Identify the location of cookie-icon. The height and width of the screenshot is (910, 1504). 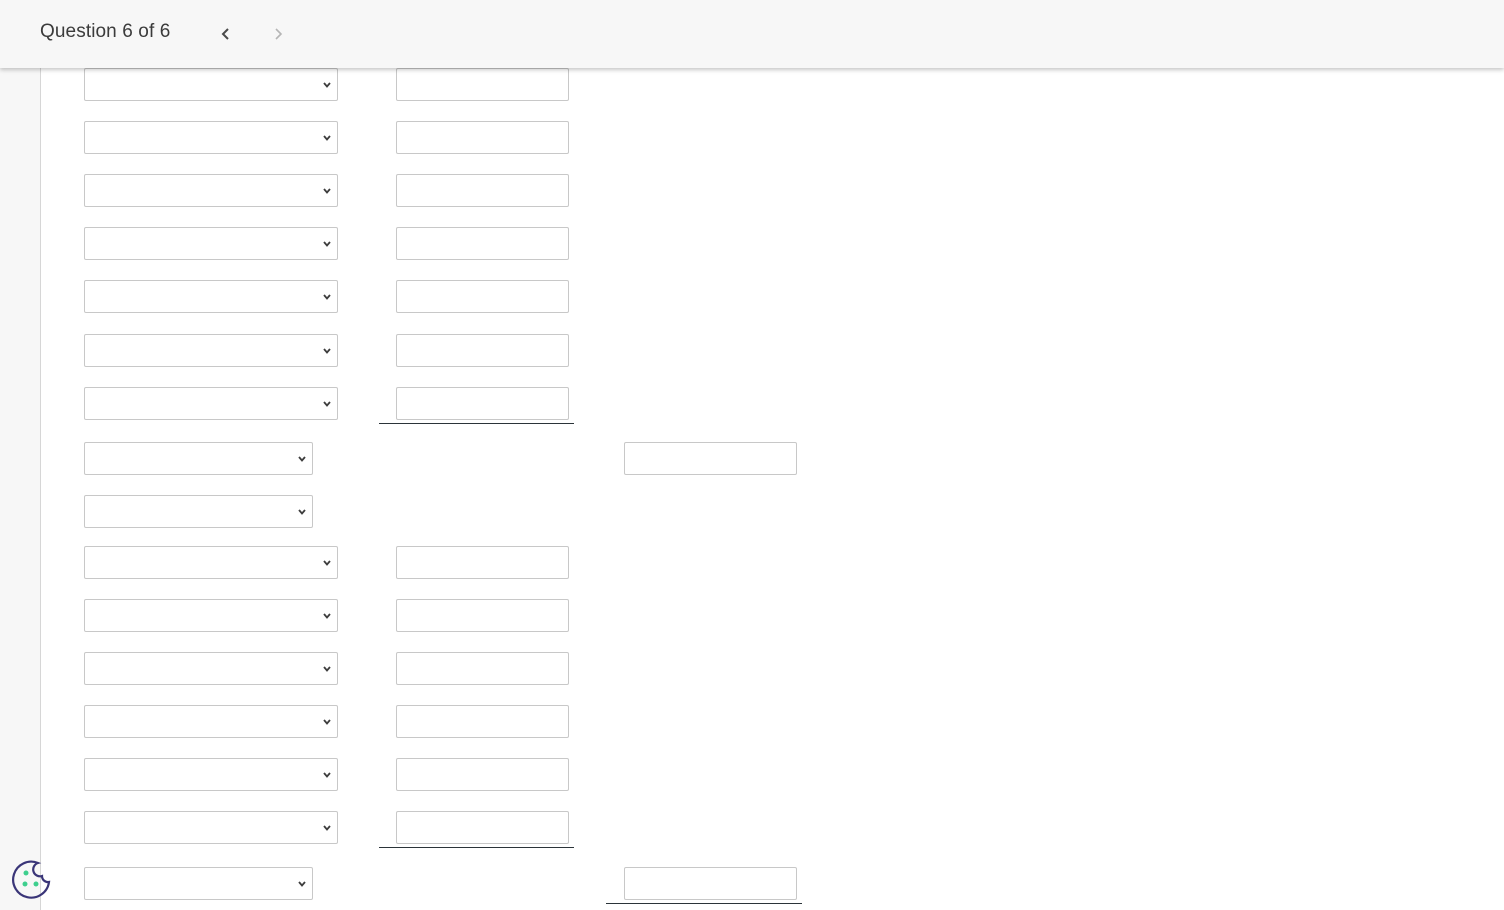
(31, 879).